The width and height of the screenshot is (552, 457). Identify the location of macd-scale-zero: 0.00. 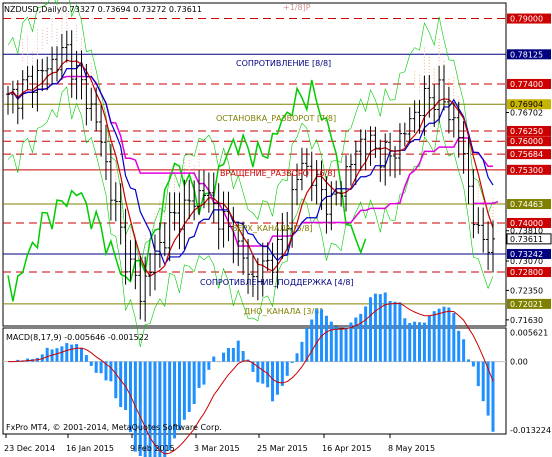
(519, 362).